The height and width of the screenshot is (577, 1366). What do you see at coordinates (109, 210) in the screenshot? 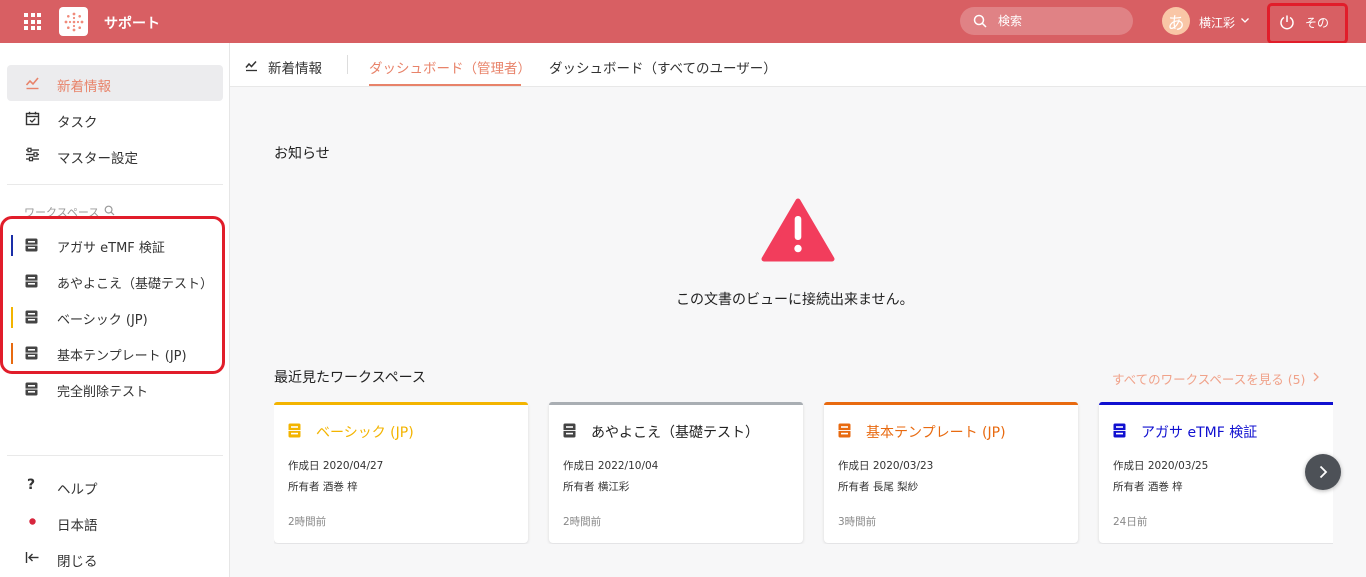
I see `workspace-search-icon` at bounding box center [109, 210].